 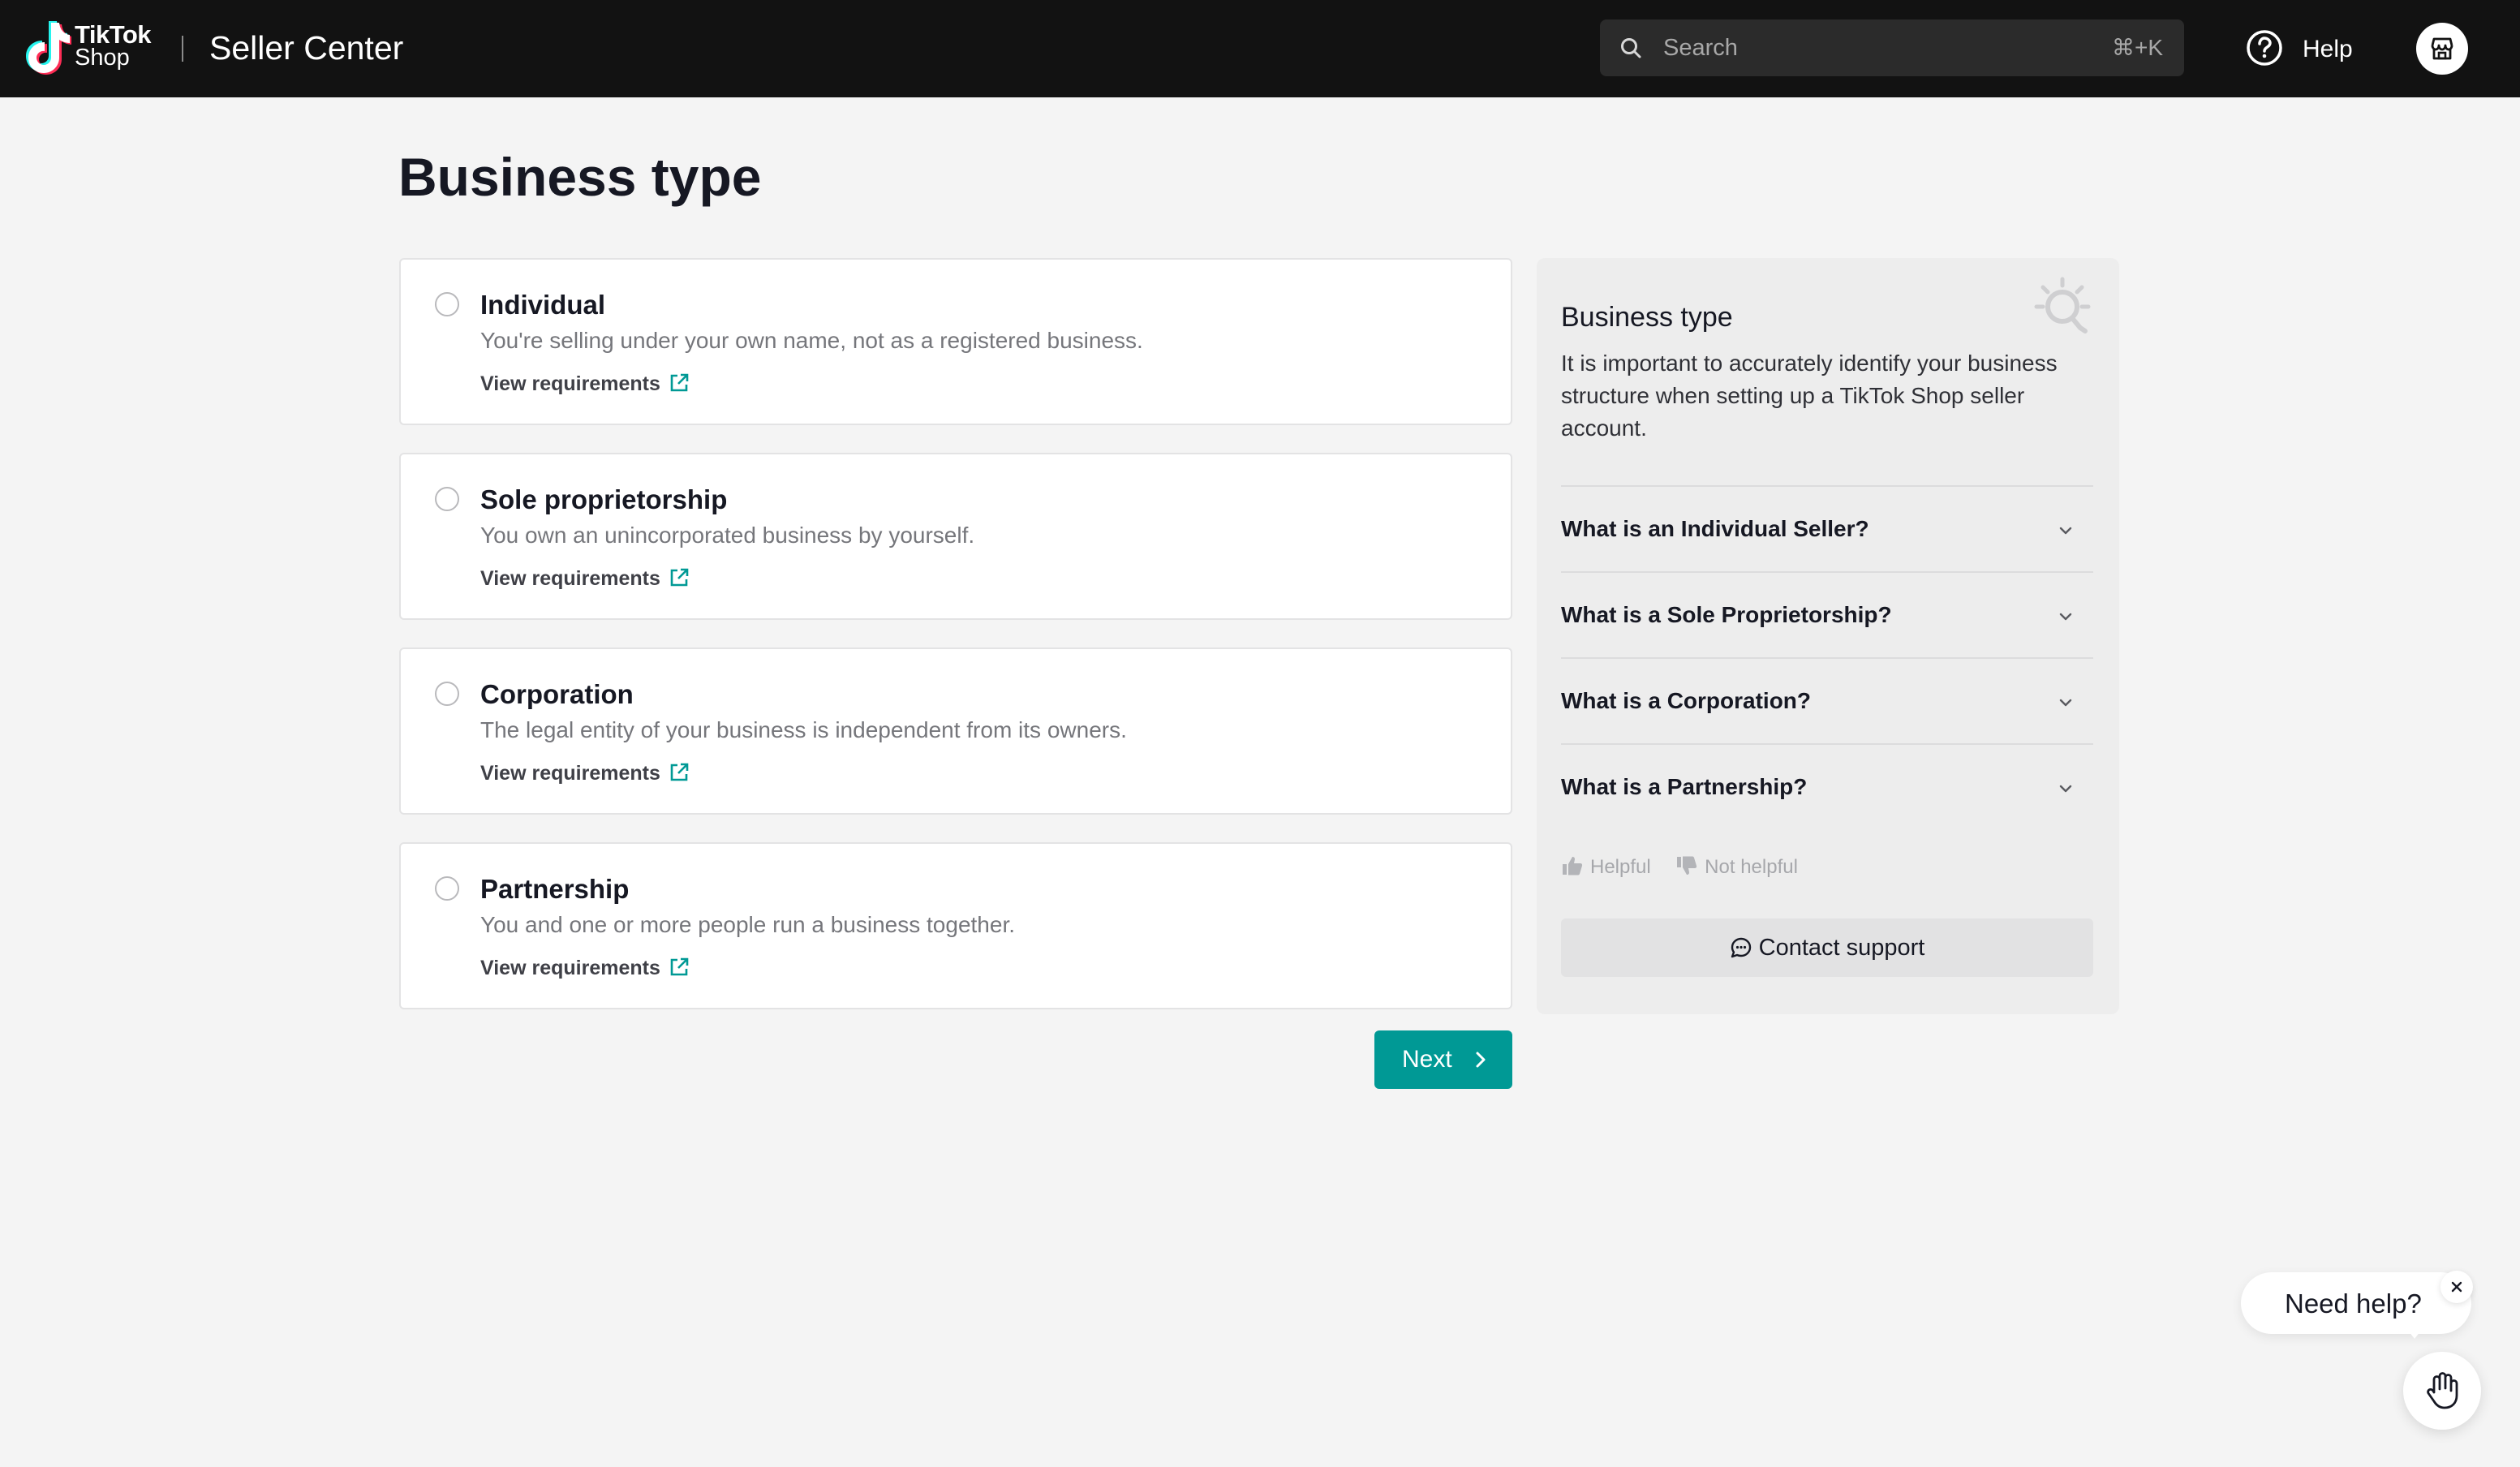 I want to click on faq-question: What is a Partnership?, so click(x=1684, y=786).